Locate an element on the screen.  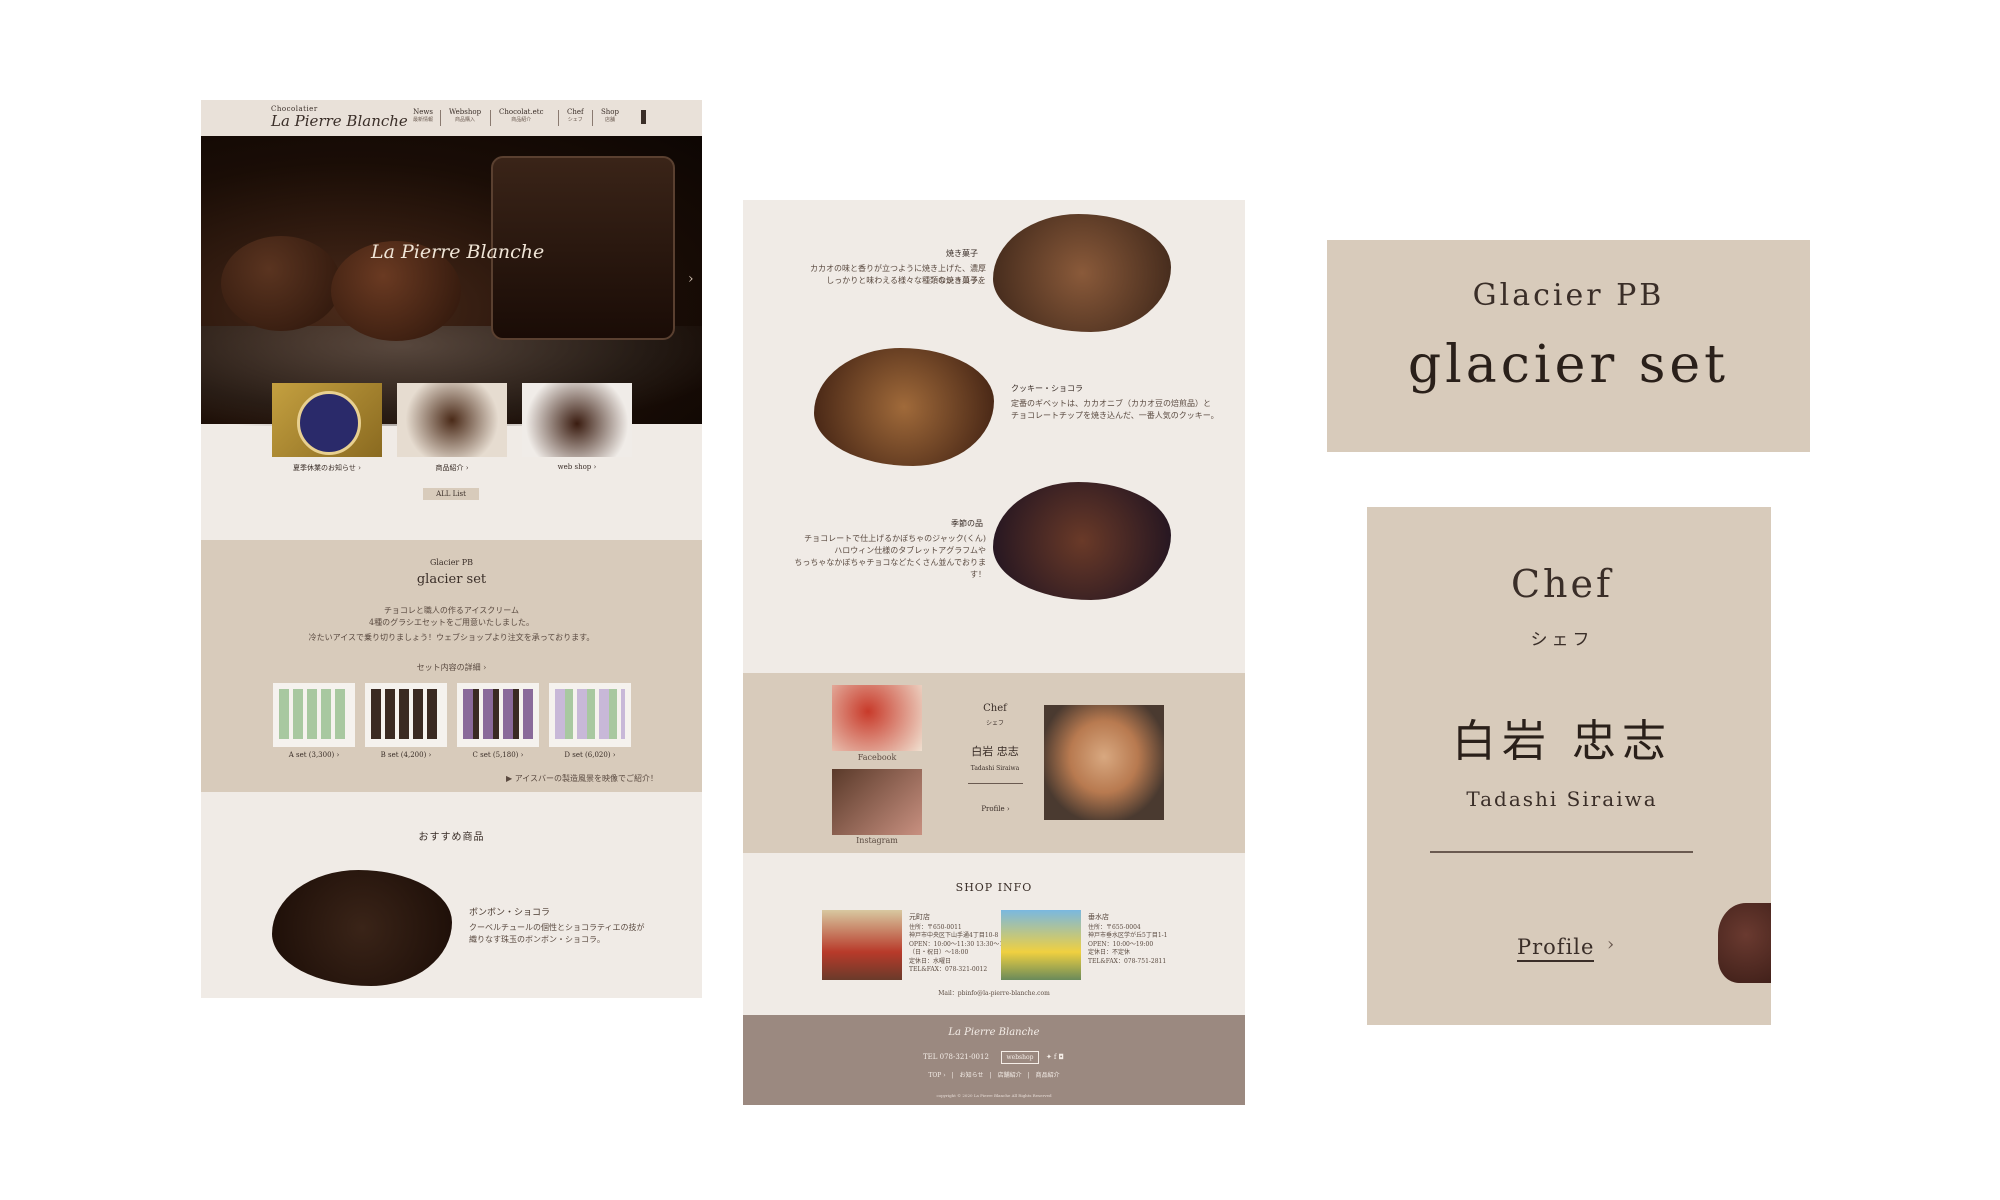
item-desc: ハロウィン仕様のタブレットアグラフムや is located at coordinates (910, 550).